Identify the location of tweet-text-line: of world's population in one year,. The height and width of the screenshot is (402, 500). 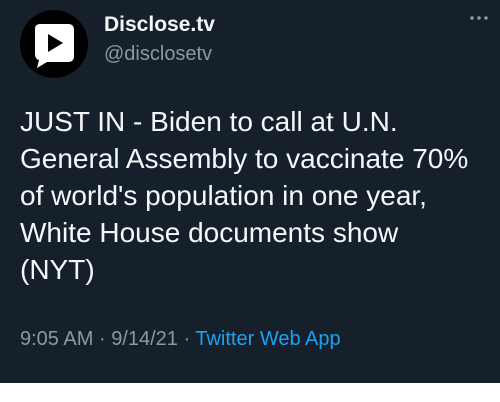
(223, 195).